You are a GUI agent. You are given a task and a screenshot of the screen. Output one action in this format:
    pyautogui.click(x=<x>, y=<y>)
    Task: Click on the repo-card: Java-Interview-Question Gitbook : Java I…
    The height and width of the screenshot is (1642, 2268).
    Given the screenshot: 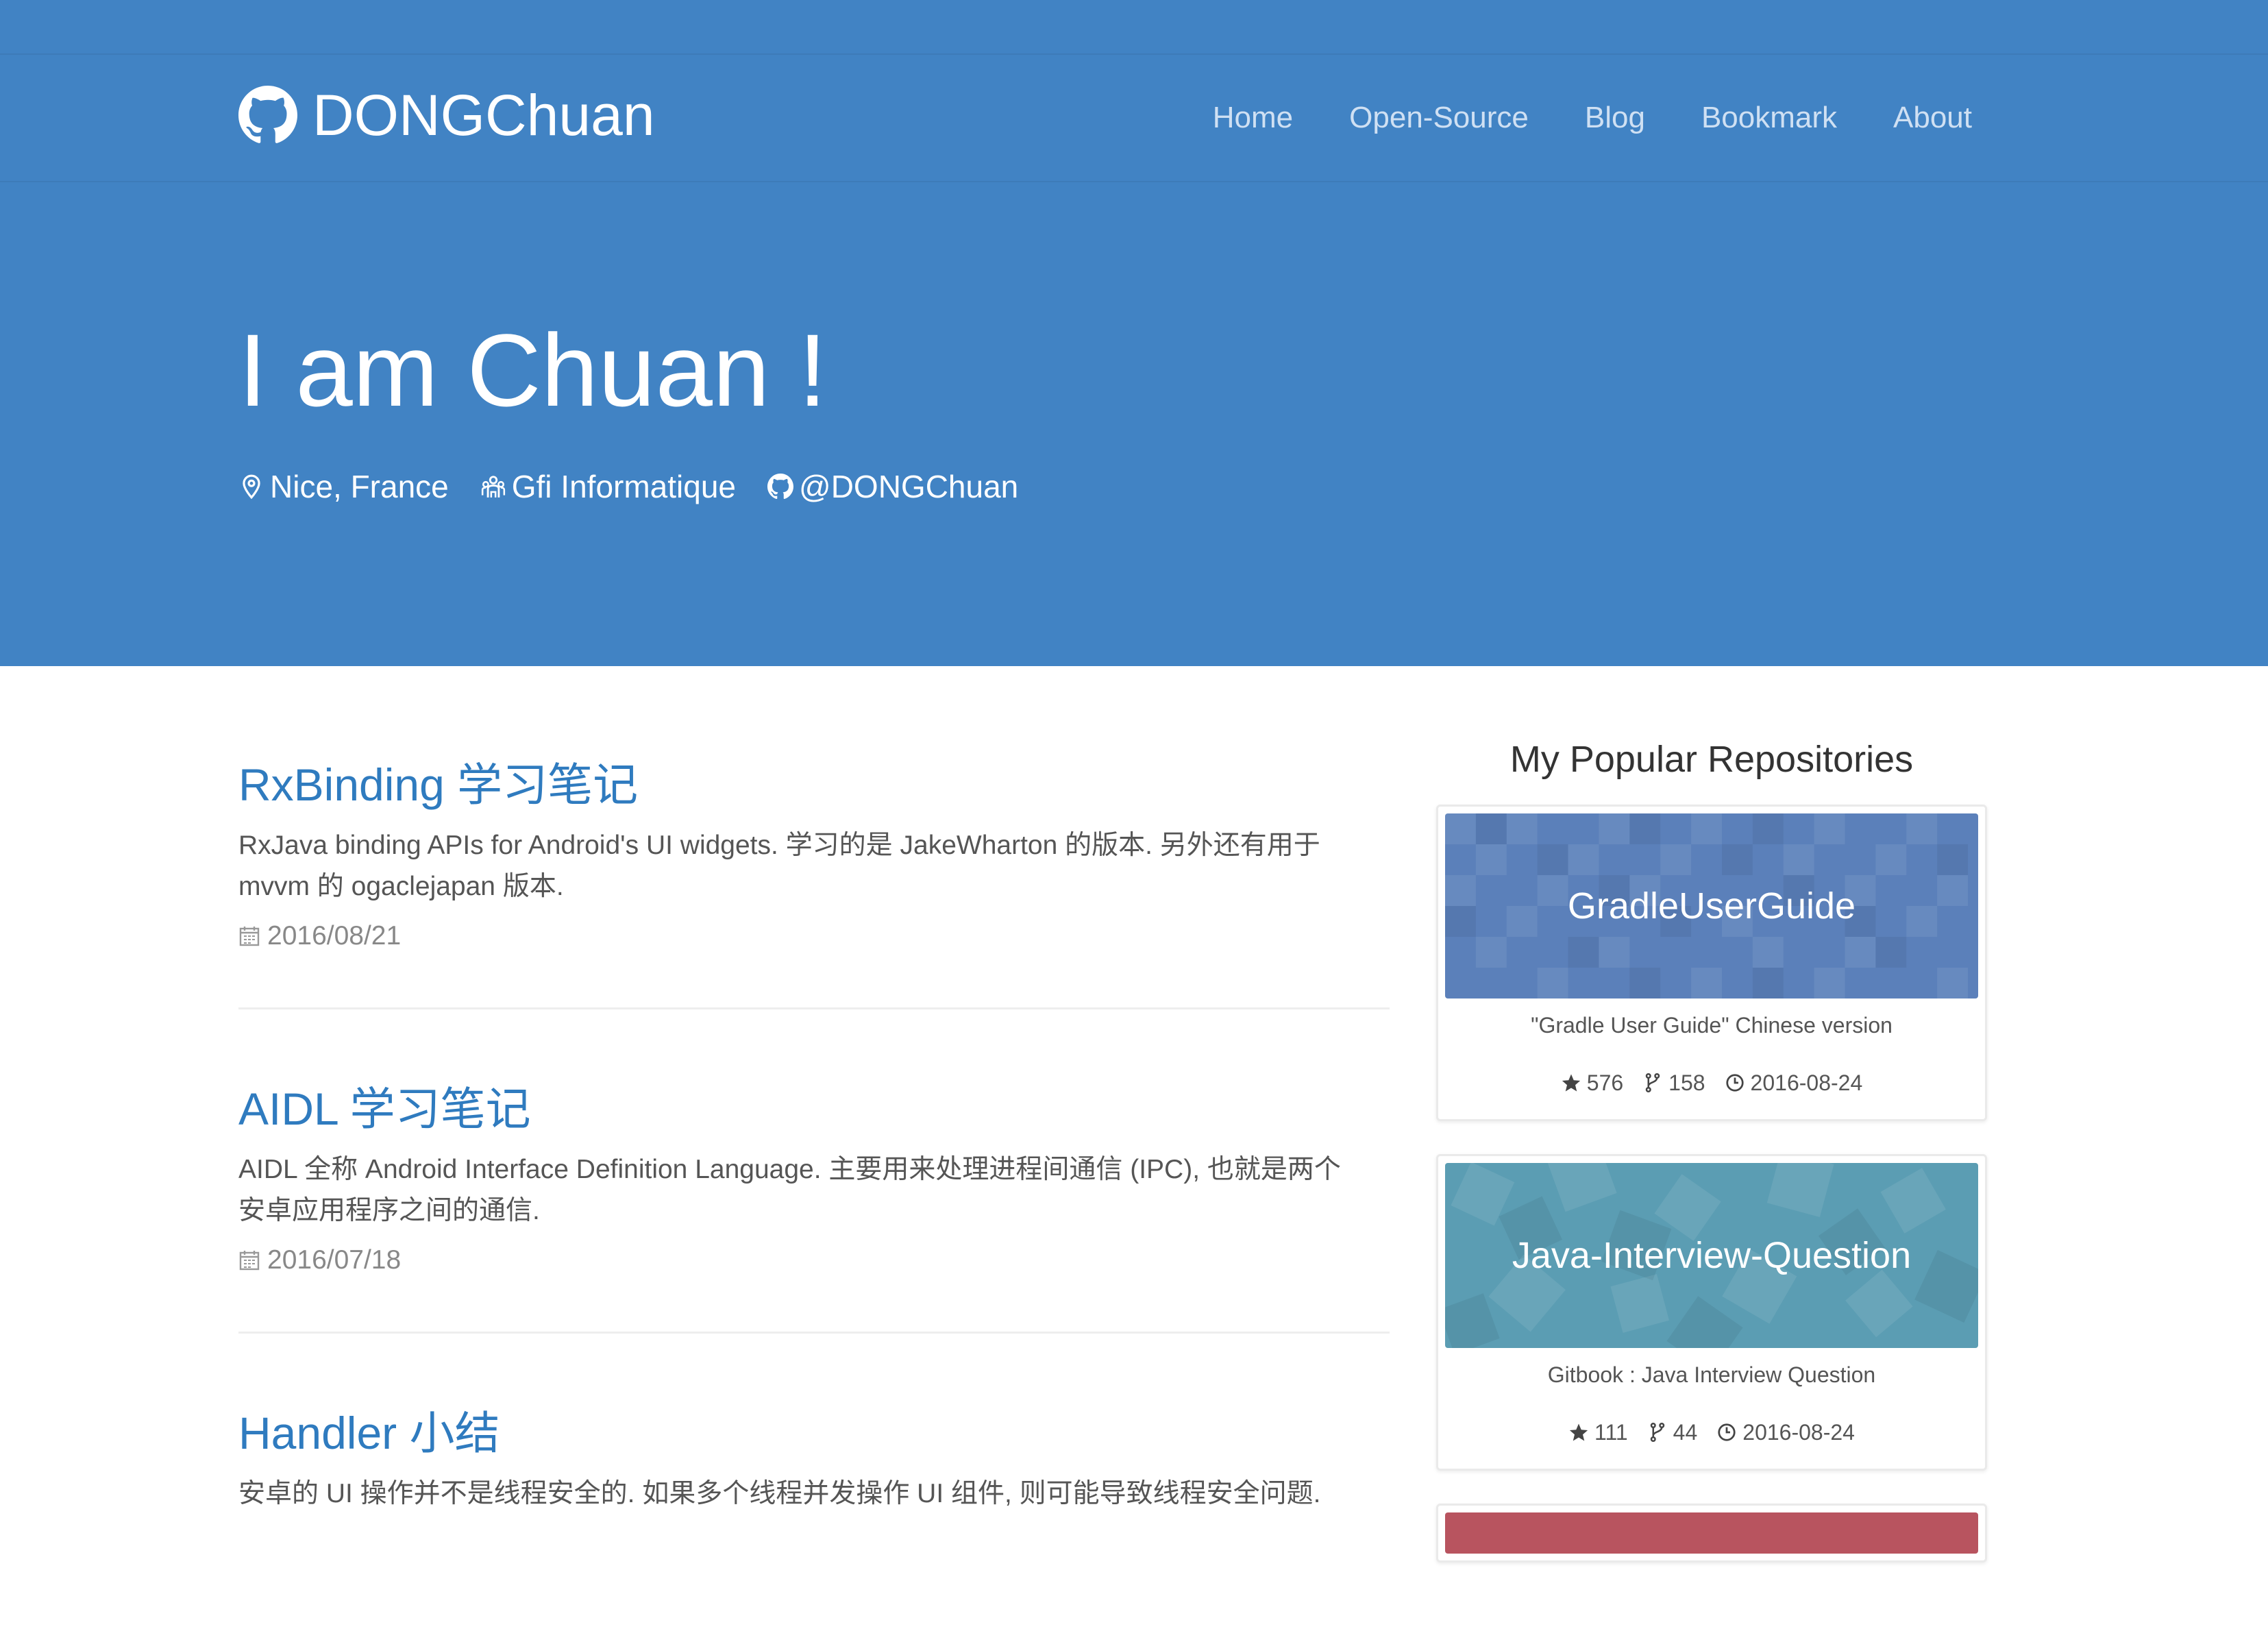 What is the action you would take?
    pyautogui.click(x=1711, y=1313)
    